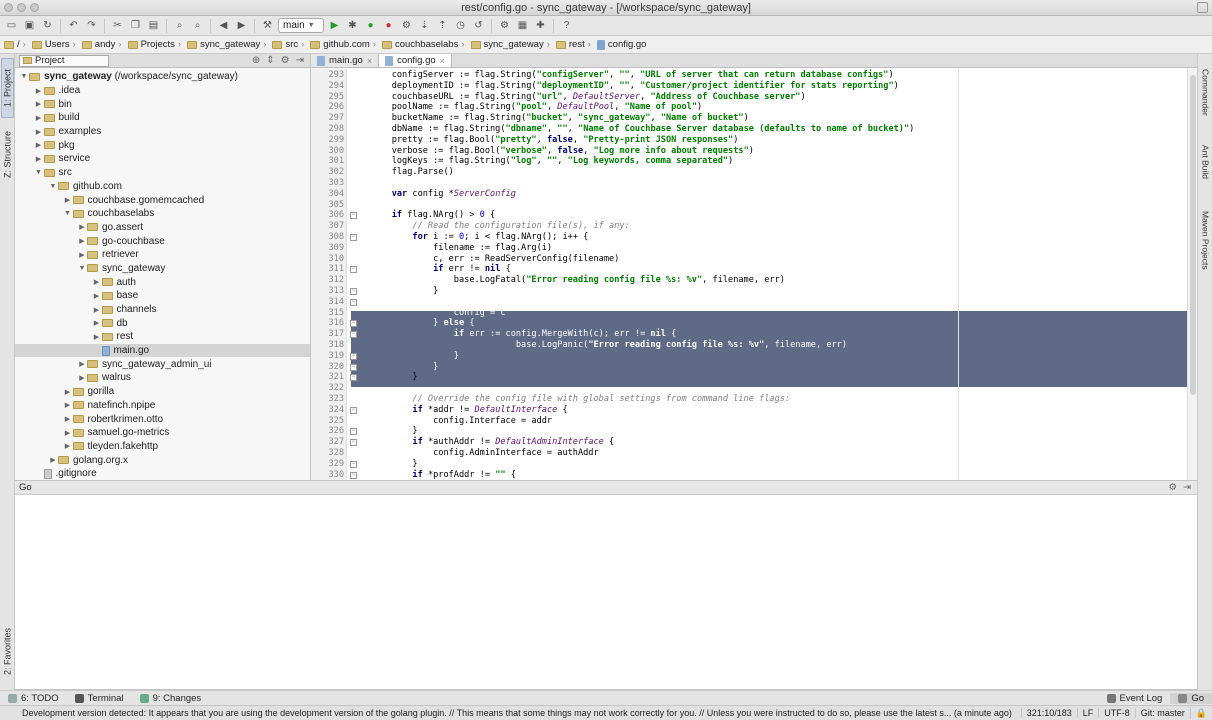 The width and height of the screenshot is (1212, 720). Describe the element at coordinates (352, 25) in the screenshot. I see `debug-icon: ✱` at that location.